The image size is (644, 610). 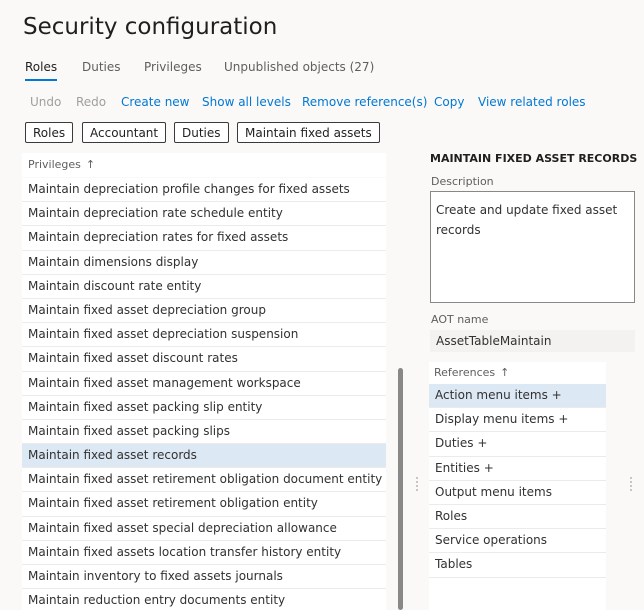 What do you see at coordinates (364, 102) in the screenshot?
I see `remove-reference-button: Remove reference(s)` at bounding box center [364, 102].